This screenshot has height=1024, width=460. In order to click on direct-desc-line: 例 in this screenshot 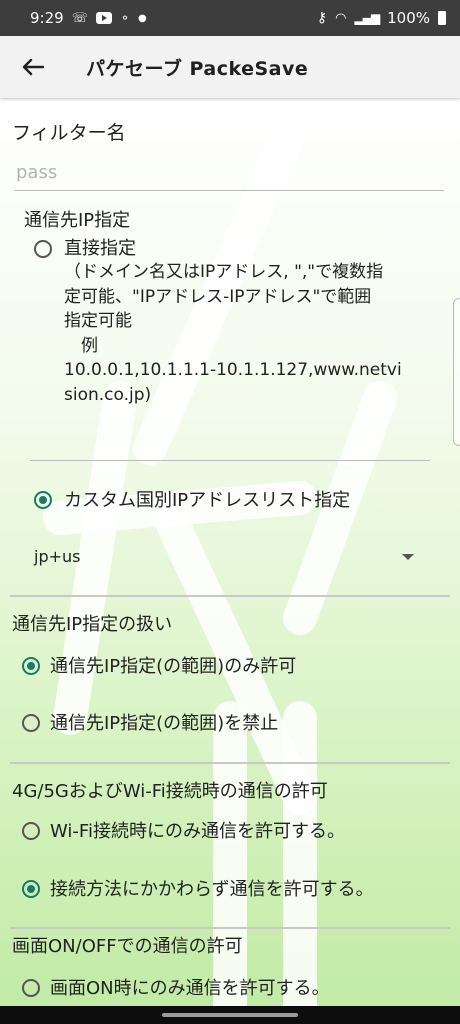, I will do `click(81, 345)`.